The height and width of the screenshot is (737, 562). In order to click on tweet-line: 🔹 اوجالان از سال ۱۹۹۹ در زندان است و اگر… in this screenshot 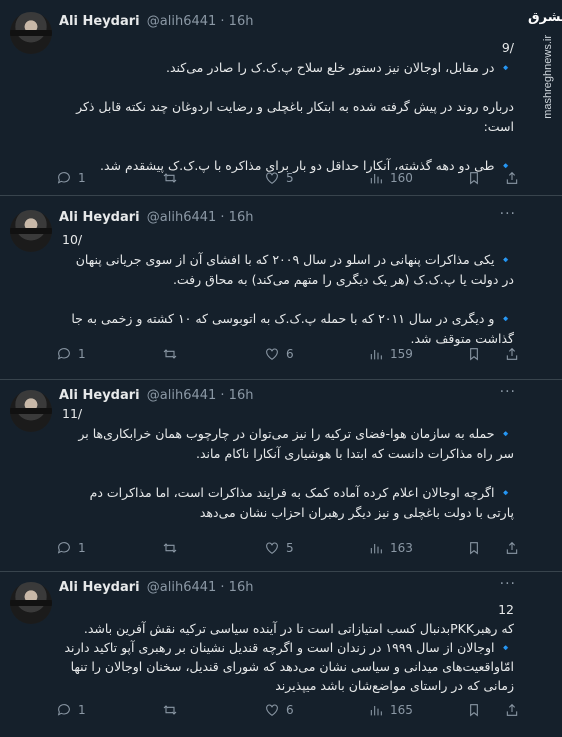, I will do `click(289, 666)`.